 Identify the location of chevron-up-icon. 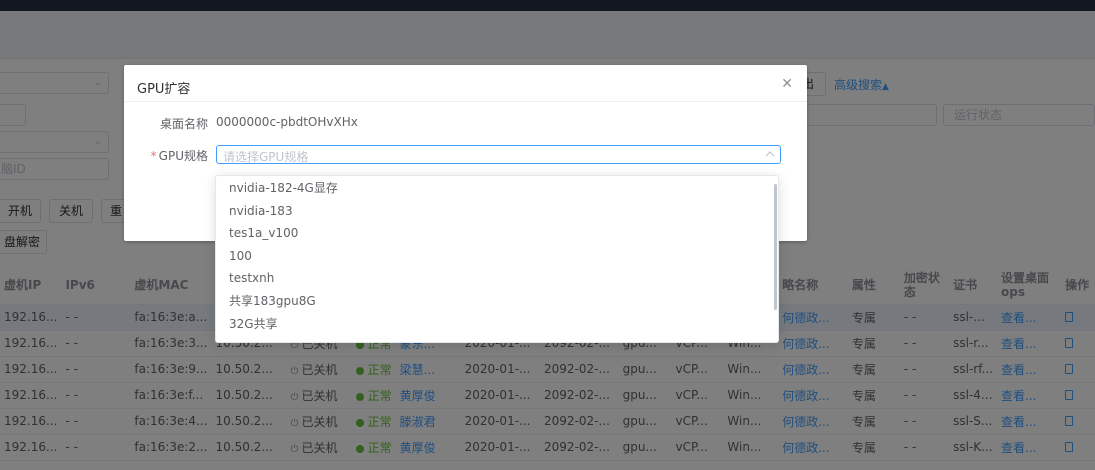
(770, 154).